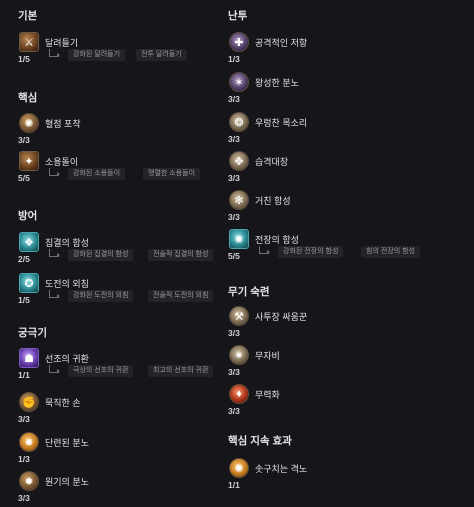 This screenshot has width=474, height=507. What do you see at coordinates (239, 42) in the screenshot?
I see `aggressive-resistance-icon: ✚` at bounding box center [239, 42].